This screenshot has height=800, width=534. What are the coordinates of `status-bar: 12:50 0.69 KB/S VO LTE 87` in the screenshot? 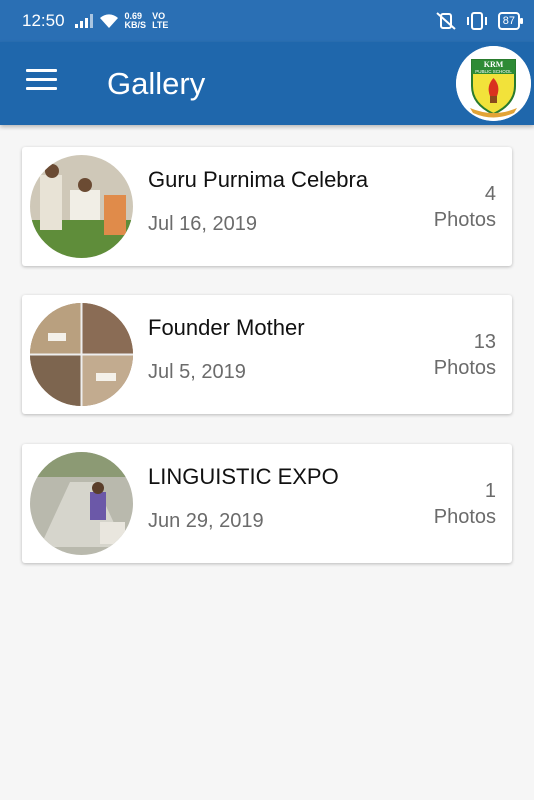 It's located at (267, 21).